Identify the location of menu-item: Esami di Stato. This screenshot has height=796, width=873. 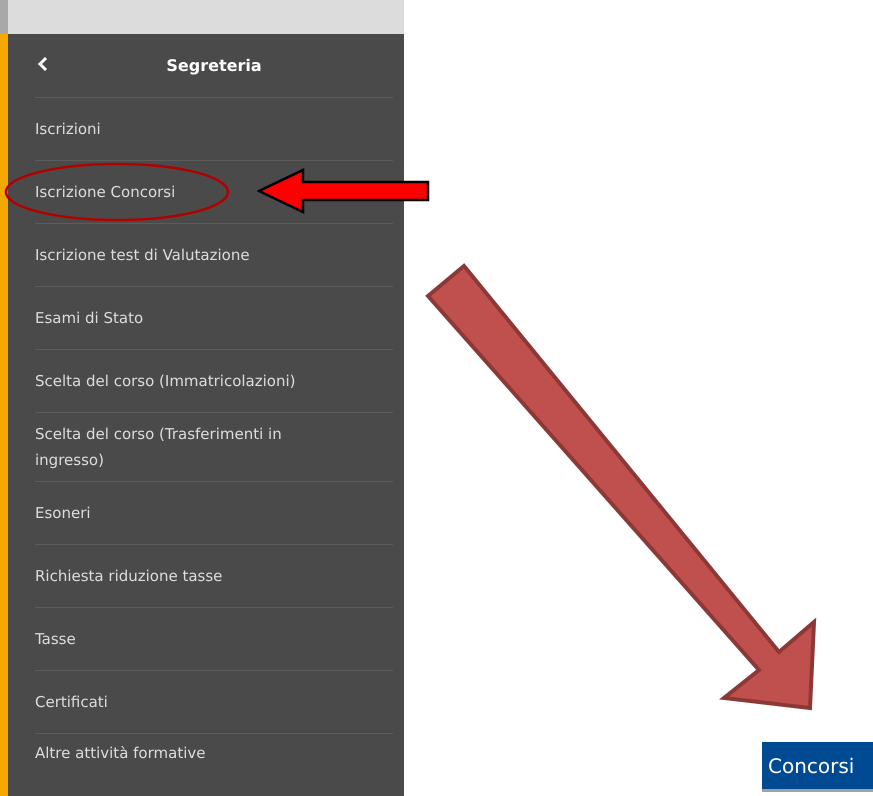
(89, 318).